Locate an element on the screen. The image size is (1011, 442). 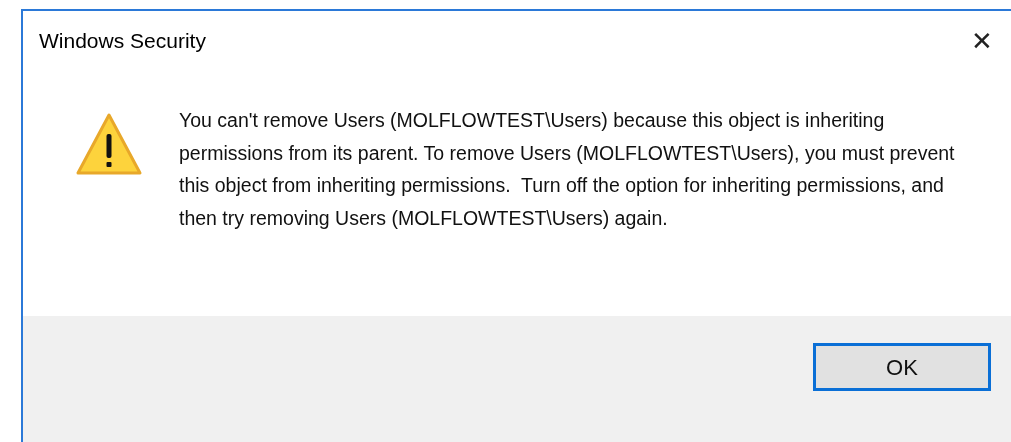
ok-button: OK is located at coordinates (902, 367).